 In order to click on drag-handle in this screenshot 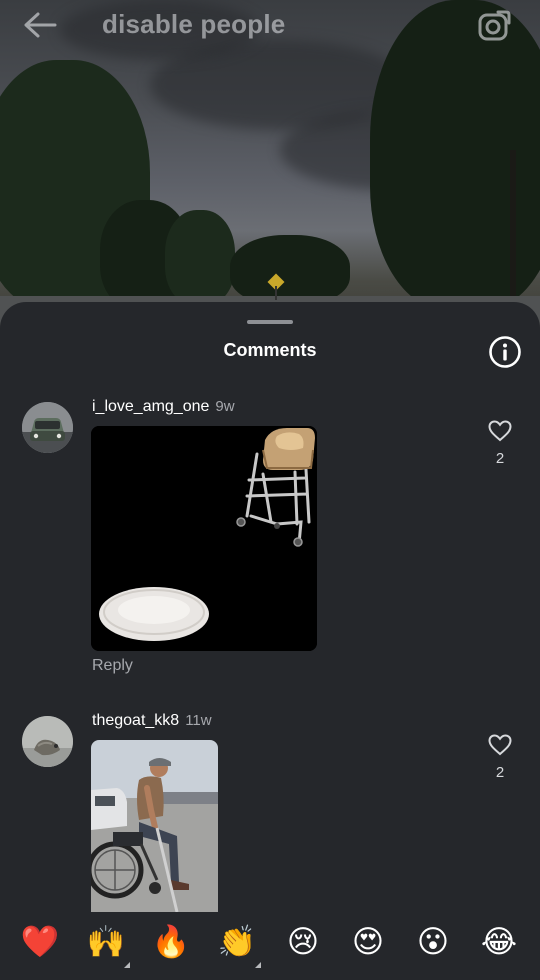, I will do `click(270, 322)`.